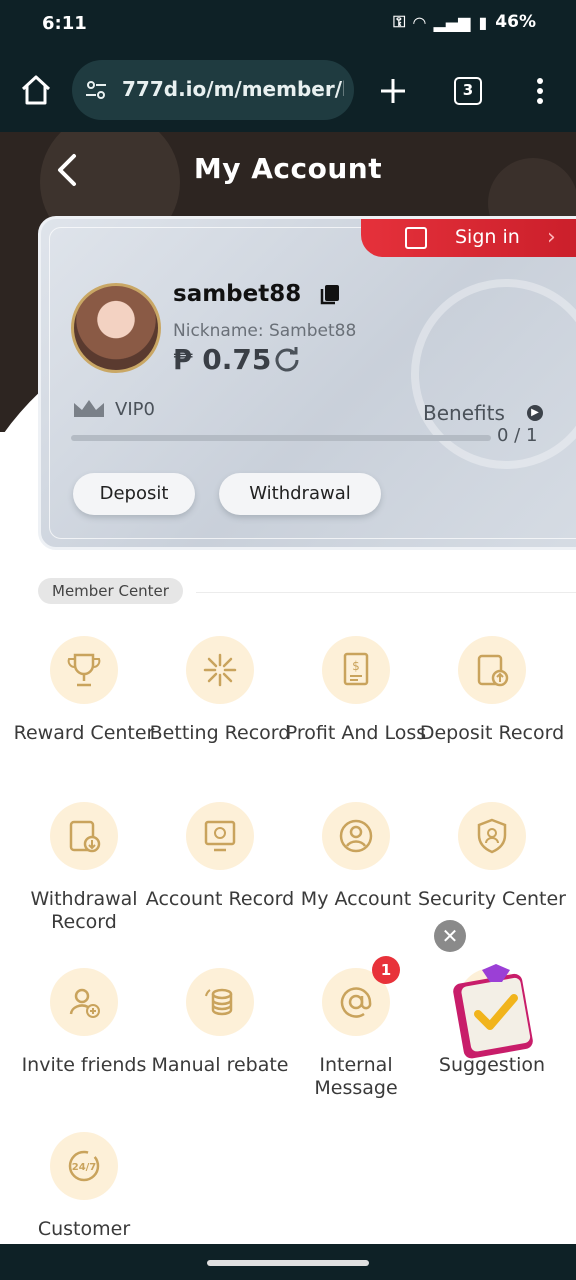 This screenshot has height=1280, width=576. Describe the element at coordinates (356, 877) in the screenshot. I see `my-account-item: My Account` at that location.